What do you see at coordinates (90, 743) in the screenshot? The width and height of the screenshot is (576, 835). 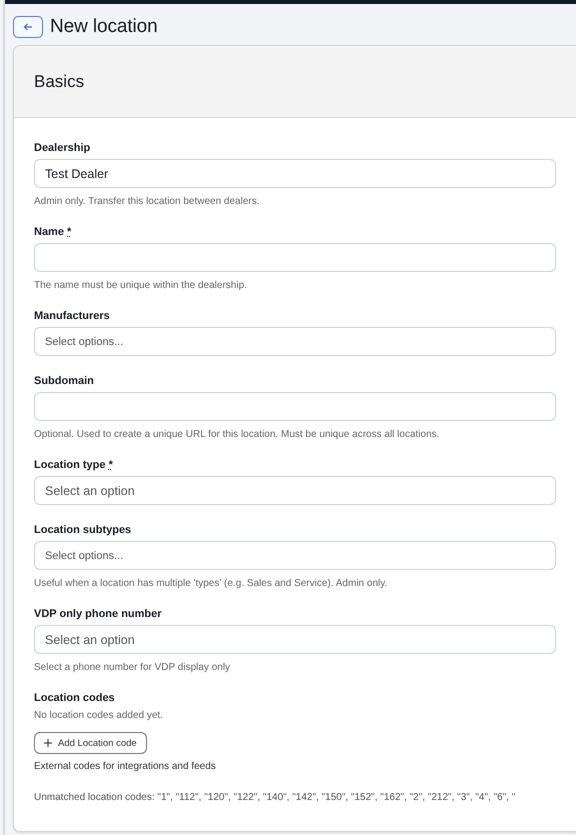 I see `add-code-button: Add Location code` at bounding box center [90, 743].